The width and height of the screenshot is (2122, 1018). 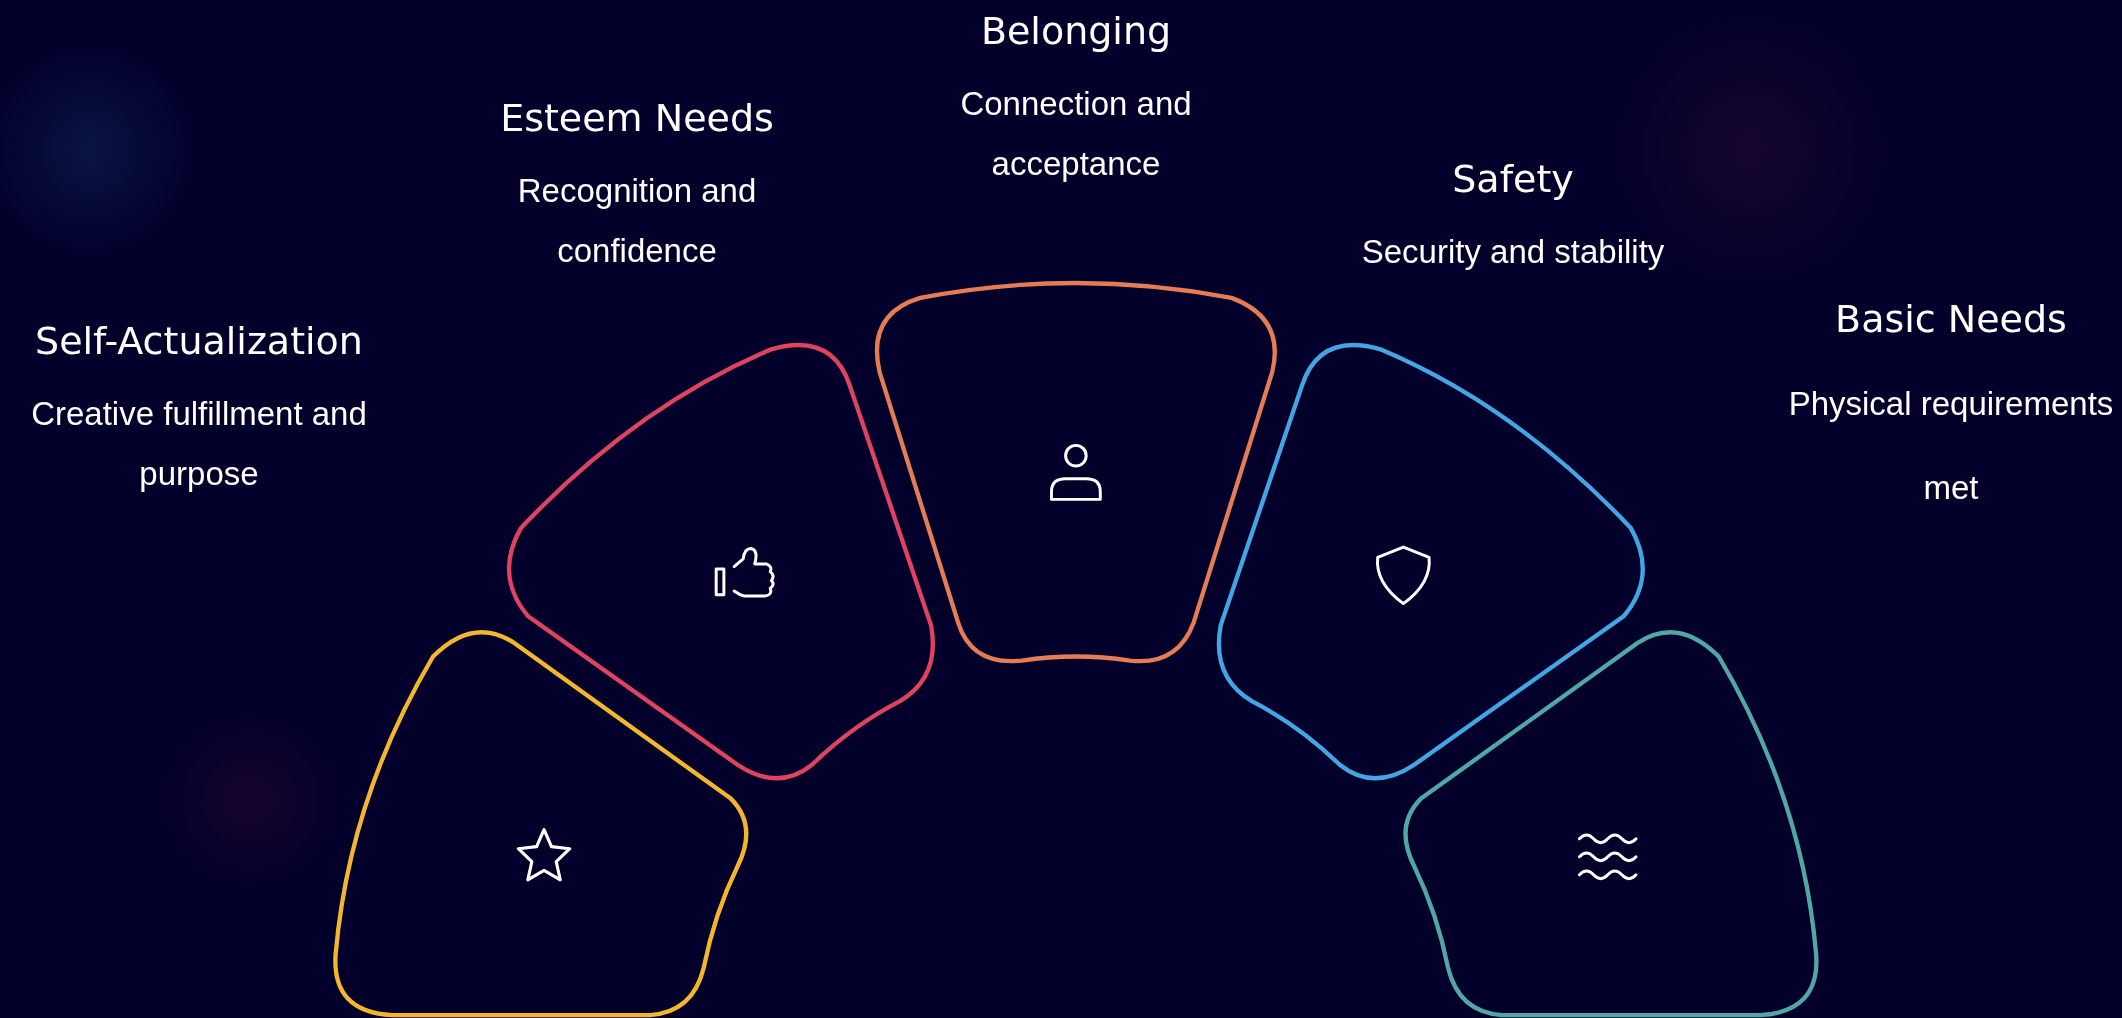 What do you see at coordinates (1076, 472) in the screenshot?
I see `person-icon` at bounding box center [1076, 472].